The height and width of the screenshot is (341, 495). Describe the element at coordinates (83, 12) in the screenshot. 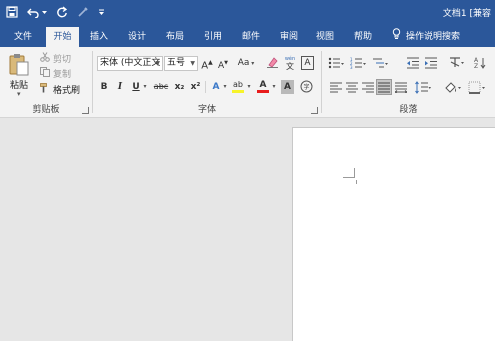

I see `format-painter-icon` at that location.